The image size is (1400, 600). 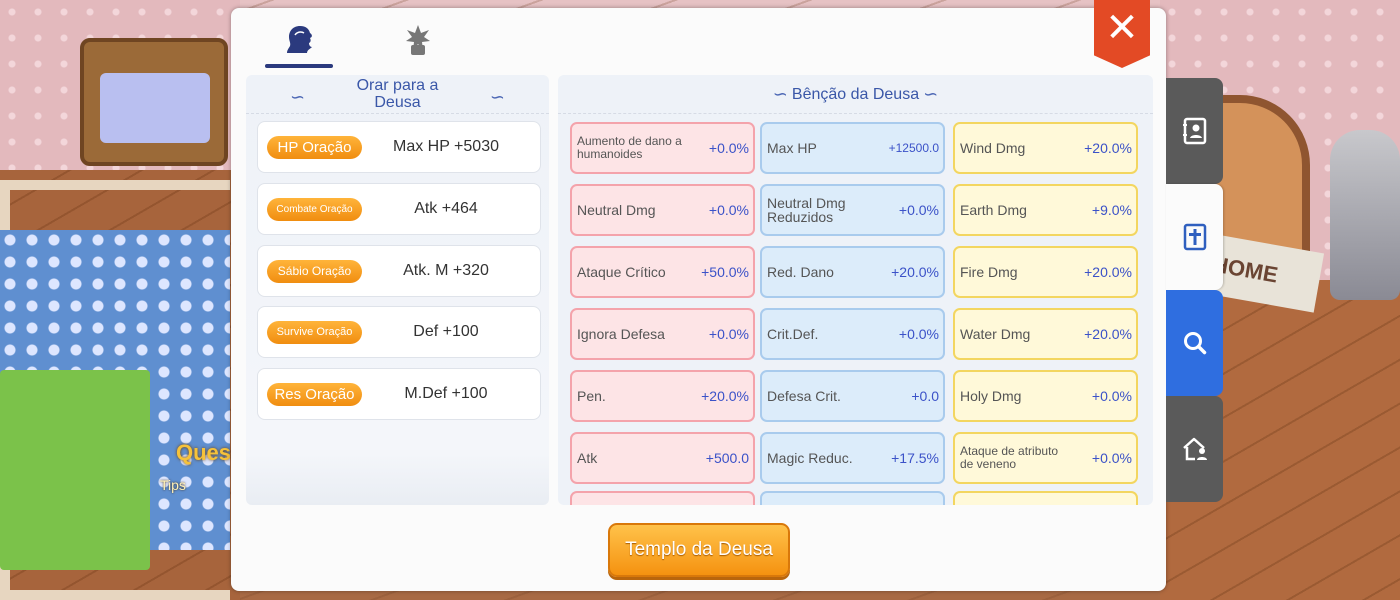 What do you see at coordinates (662, 458) in the screenshot?
I see `blessing-cell: Atk +500.0` at bounding box center [662, 458].